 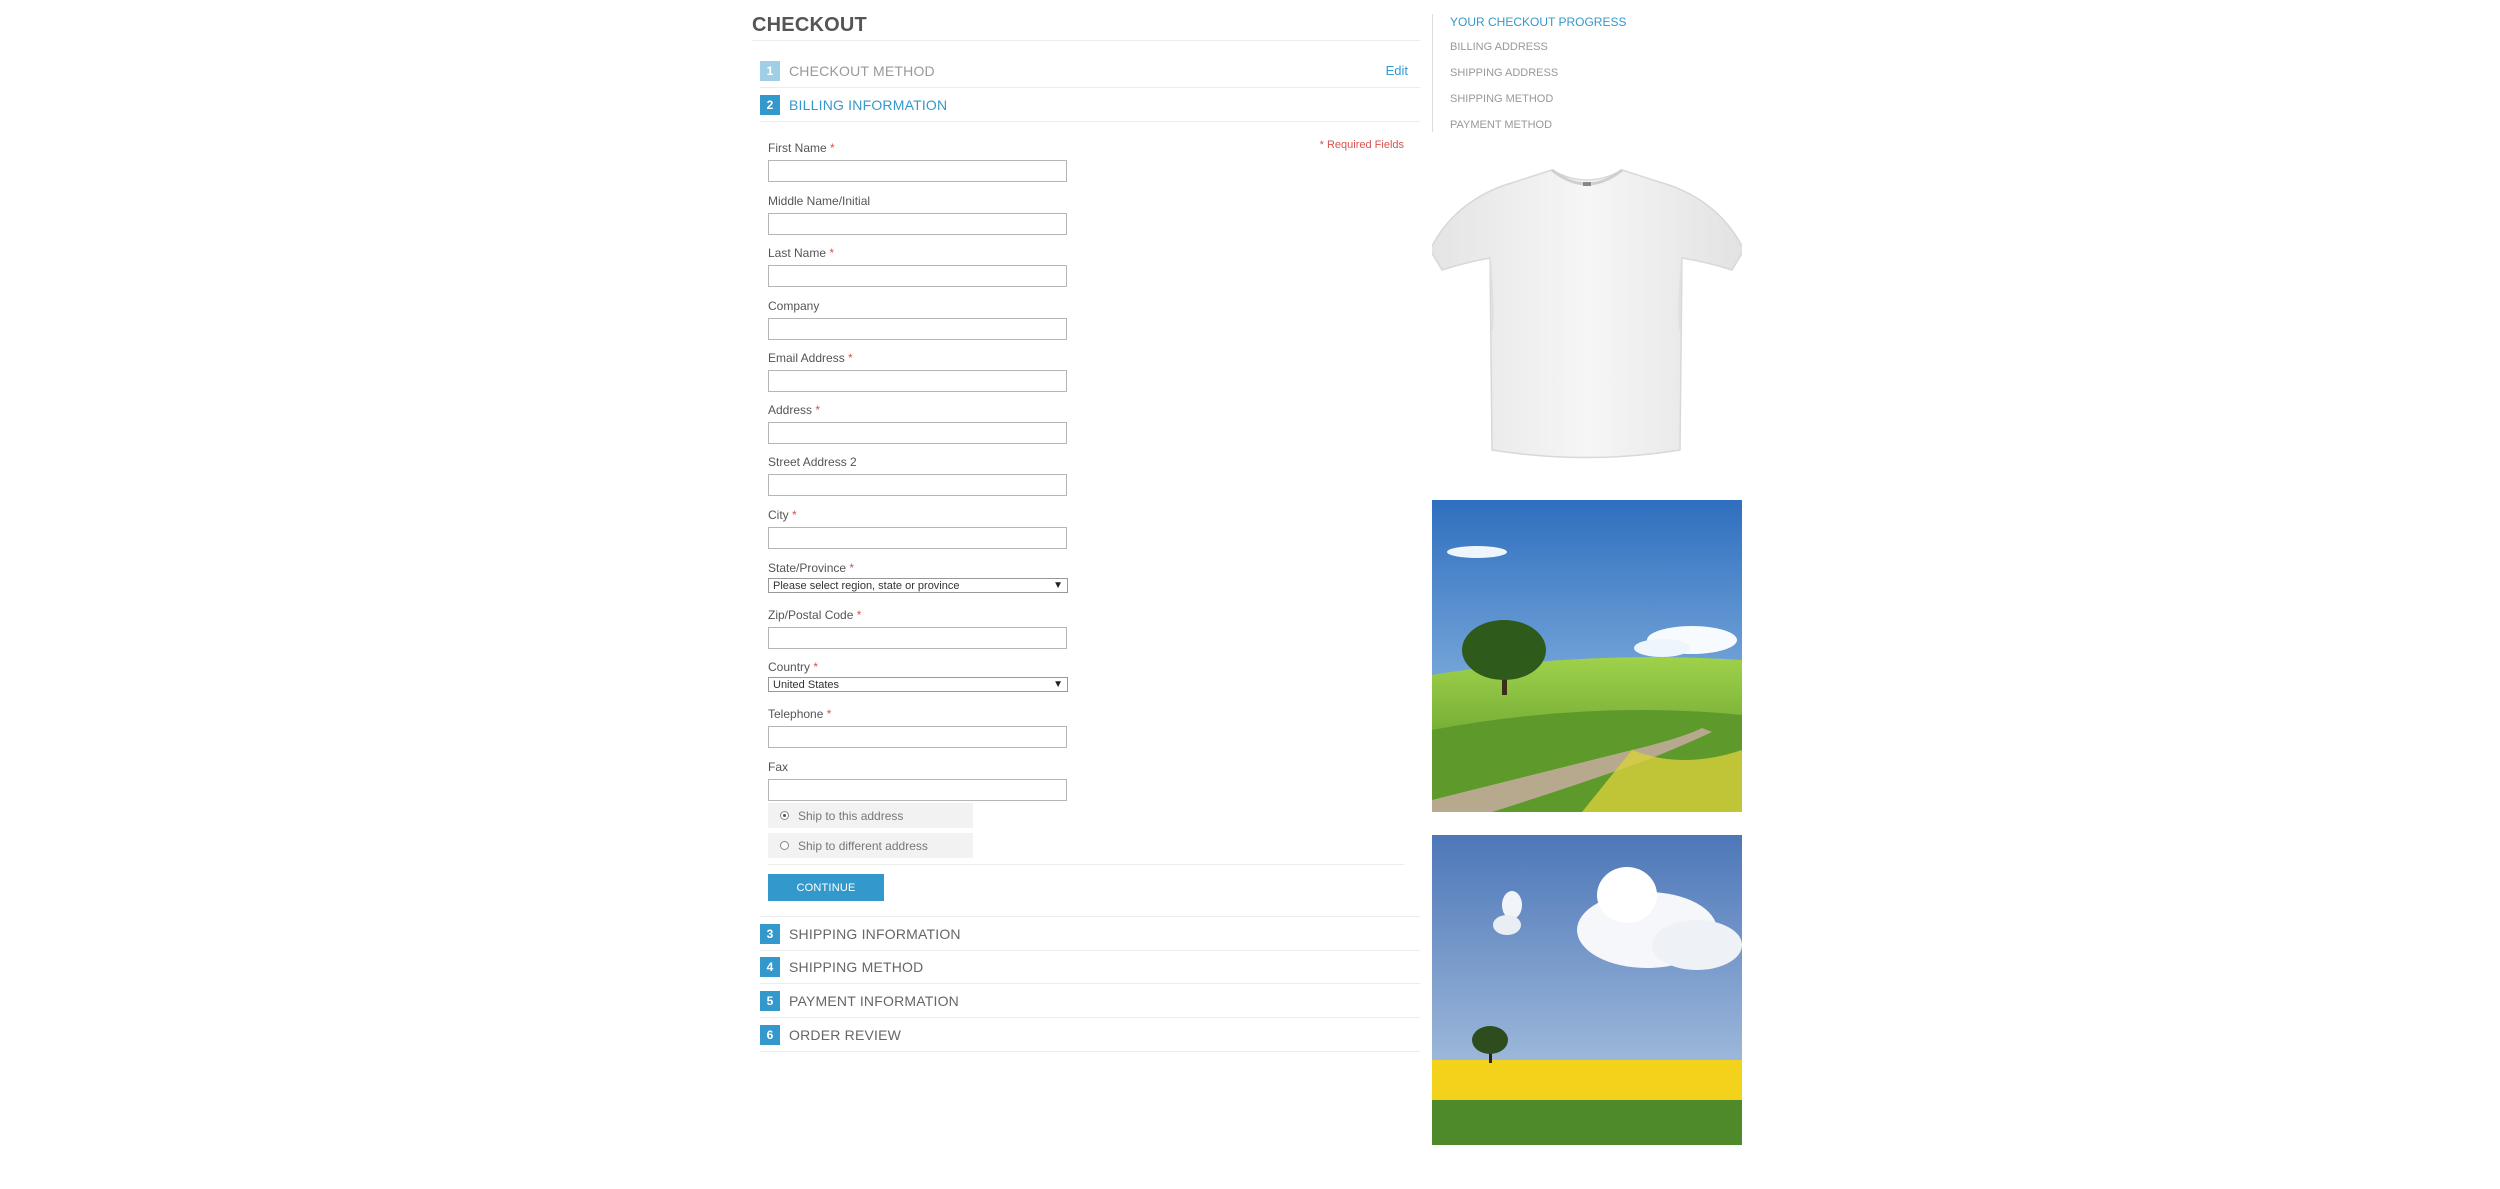 I want to click on state-label: State/Province *, so click(x=811, y=568).